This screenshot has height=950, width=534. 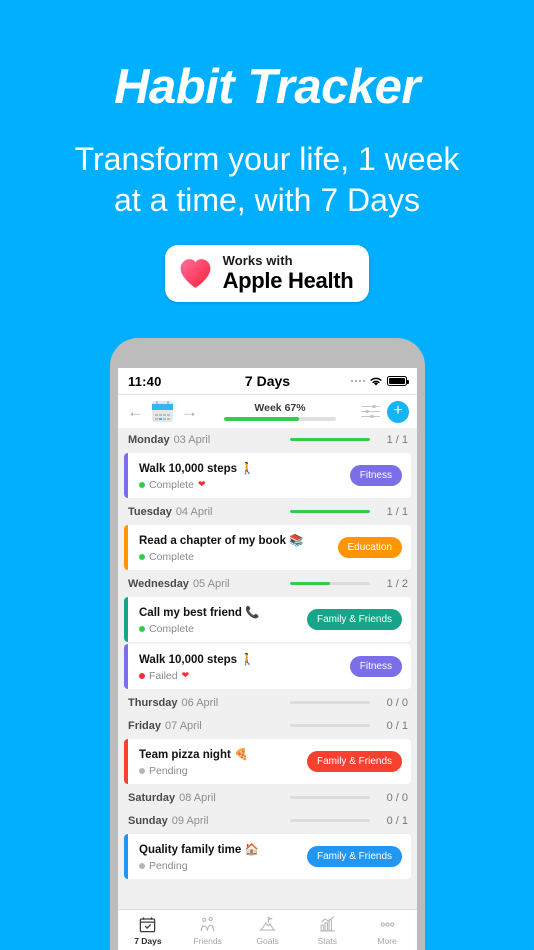 I want to click on day-name: Thursday, so click(x=153, y=702).